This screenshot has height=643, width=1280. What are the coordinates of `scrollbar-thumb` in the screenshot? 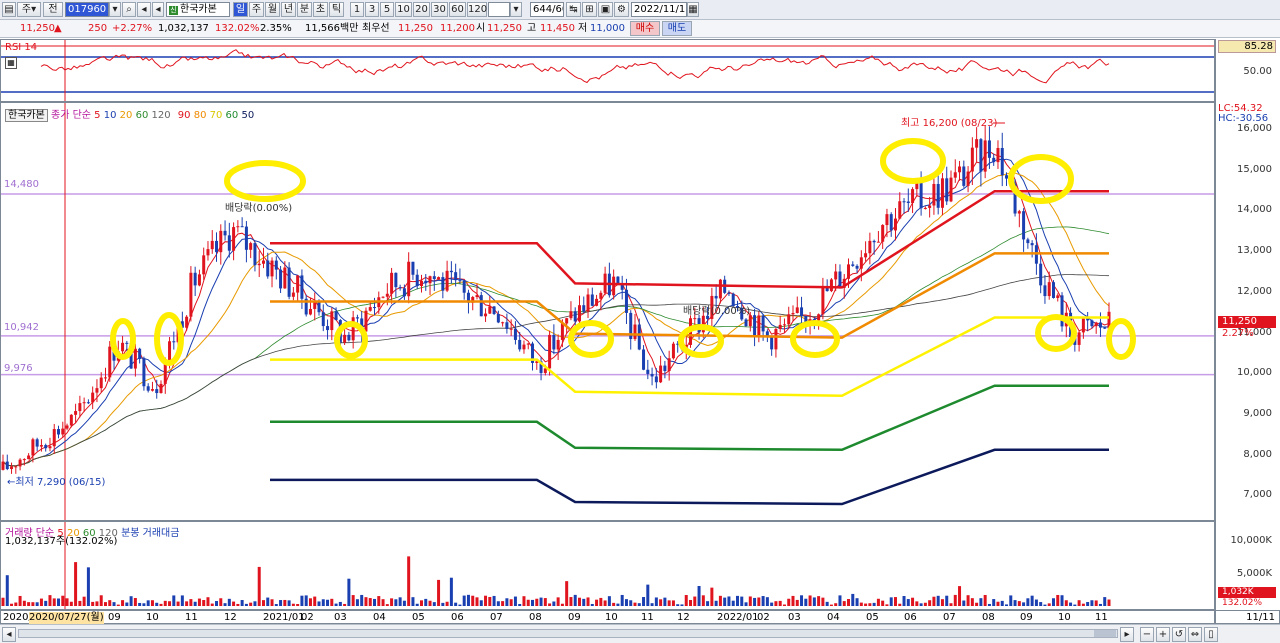 It's located at (1105, 633).